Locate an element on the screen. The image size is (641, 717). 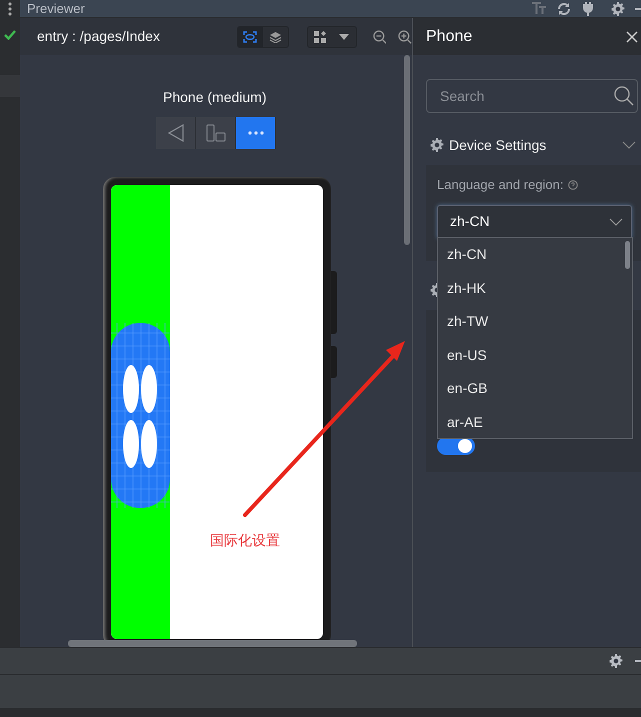
panel-title: Phone is located at coordinates (449, 36).